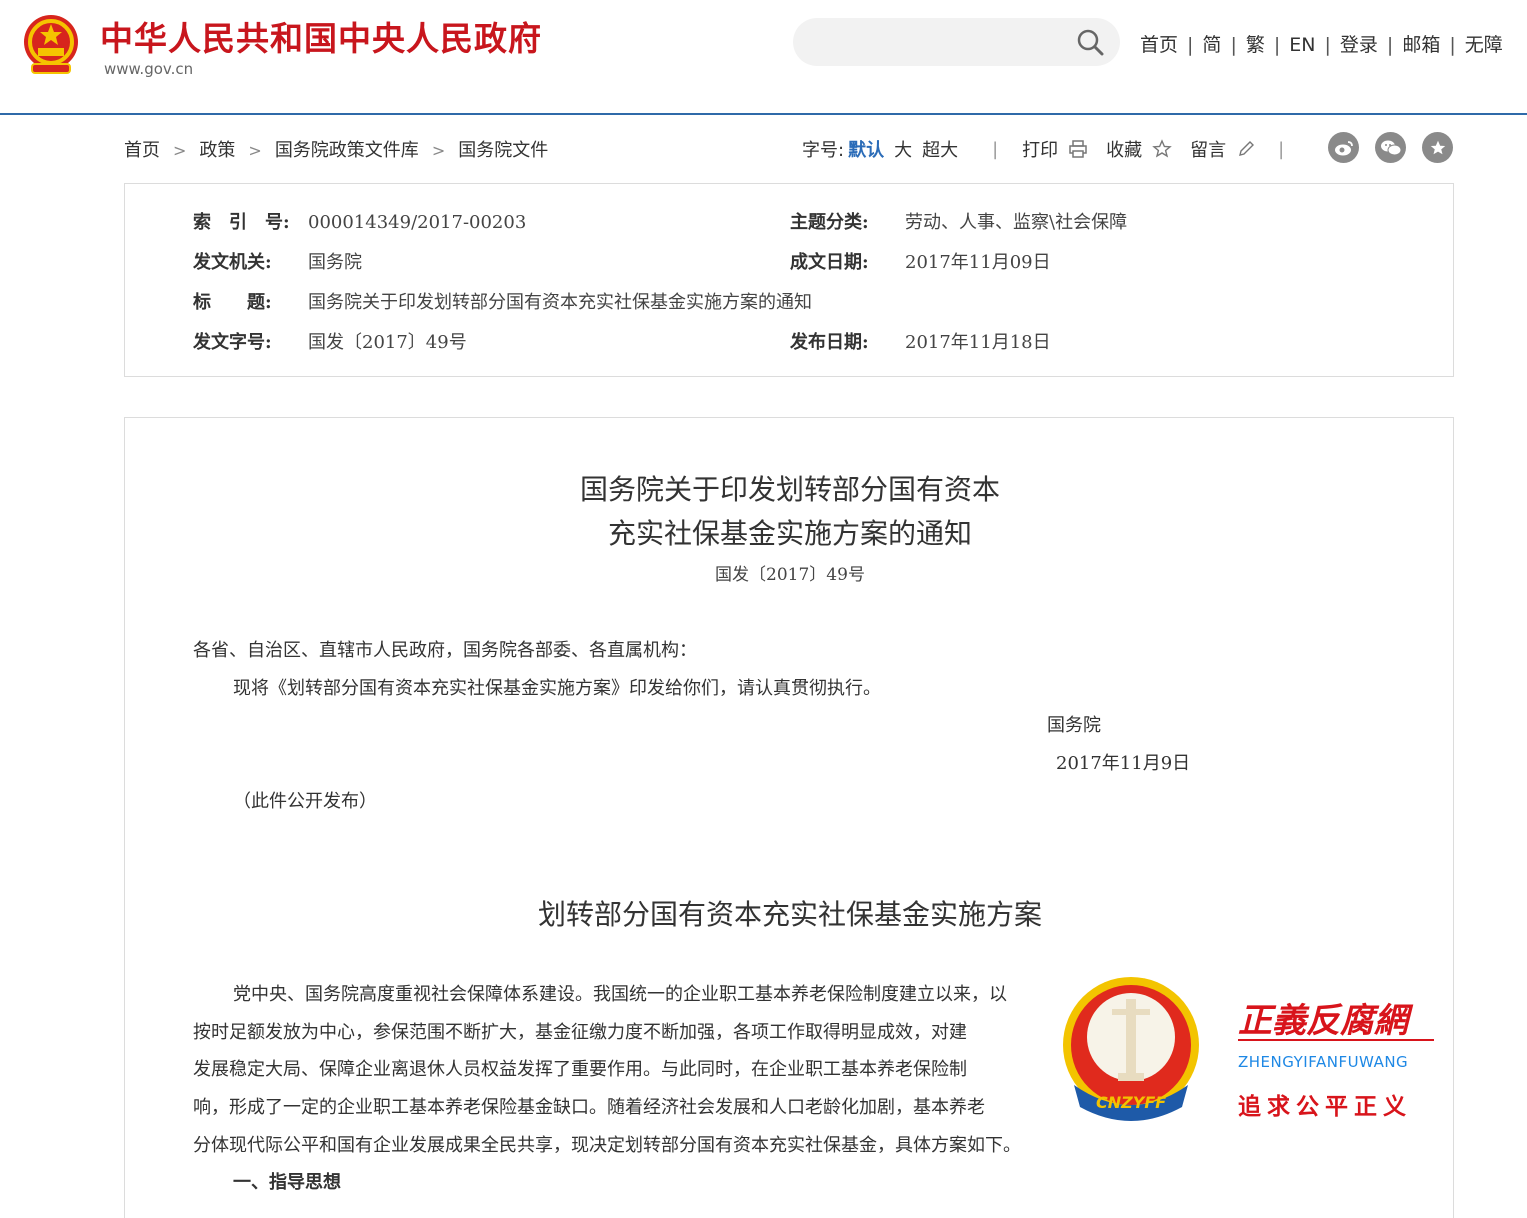  What do you see at coordinates (1359, 45) in the screenshot?
I see `nav-login: 登录` at bounding box center [1359, 45].